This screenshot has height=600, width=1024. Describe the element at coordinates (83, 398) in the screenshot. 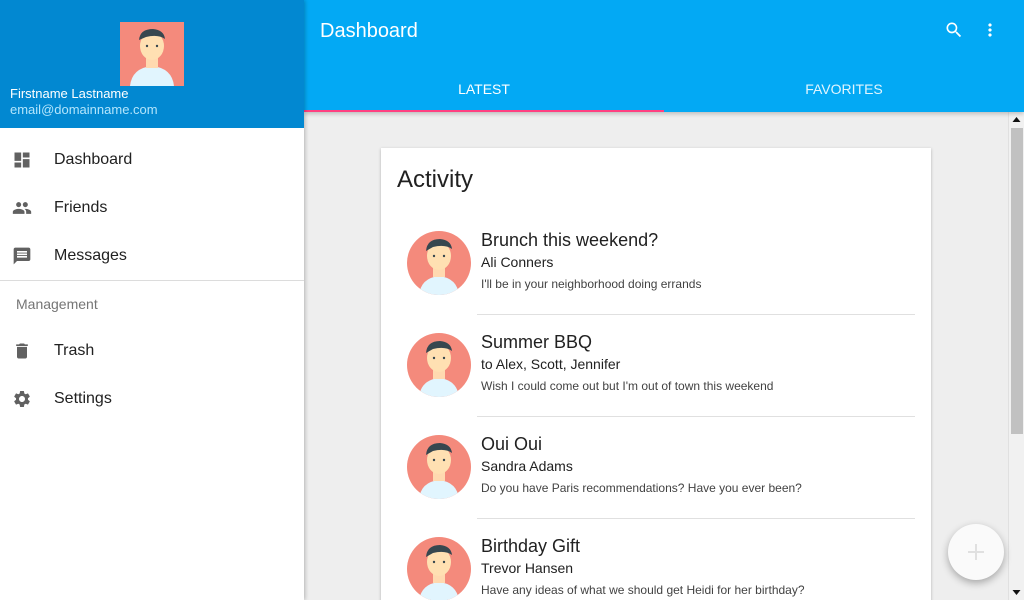

I see `nav-label-settings: Settings` at that location.